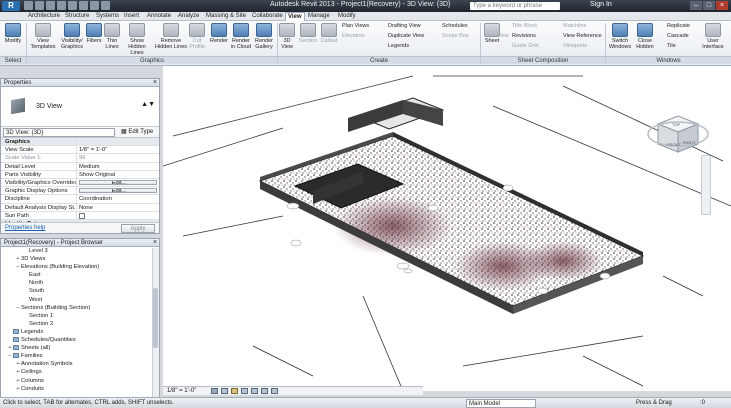 Image resolution: width=731 pixels, height=408 pixels. I want to click on instance-selector-dropdown: 3D View: {3D}, so click(59, 132).